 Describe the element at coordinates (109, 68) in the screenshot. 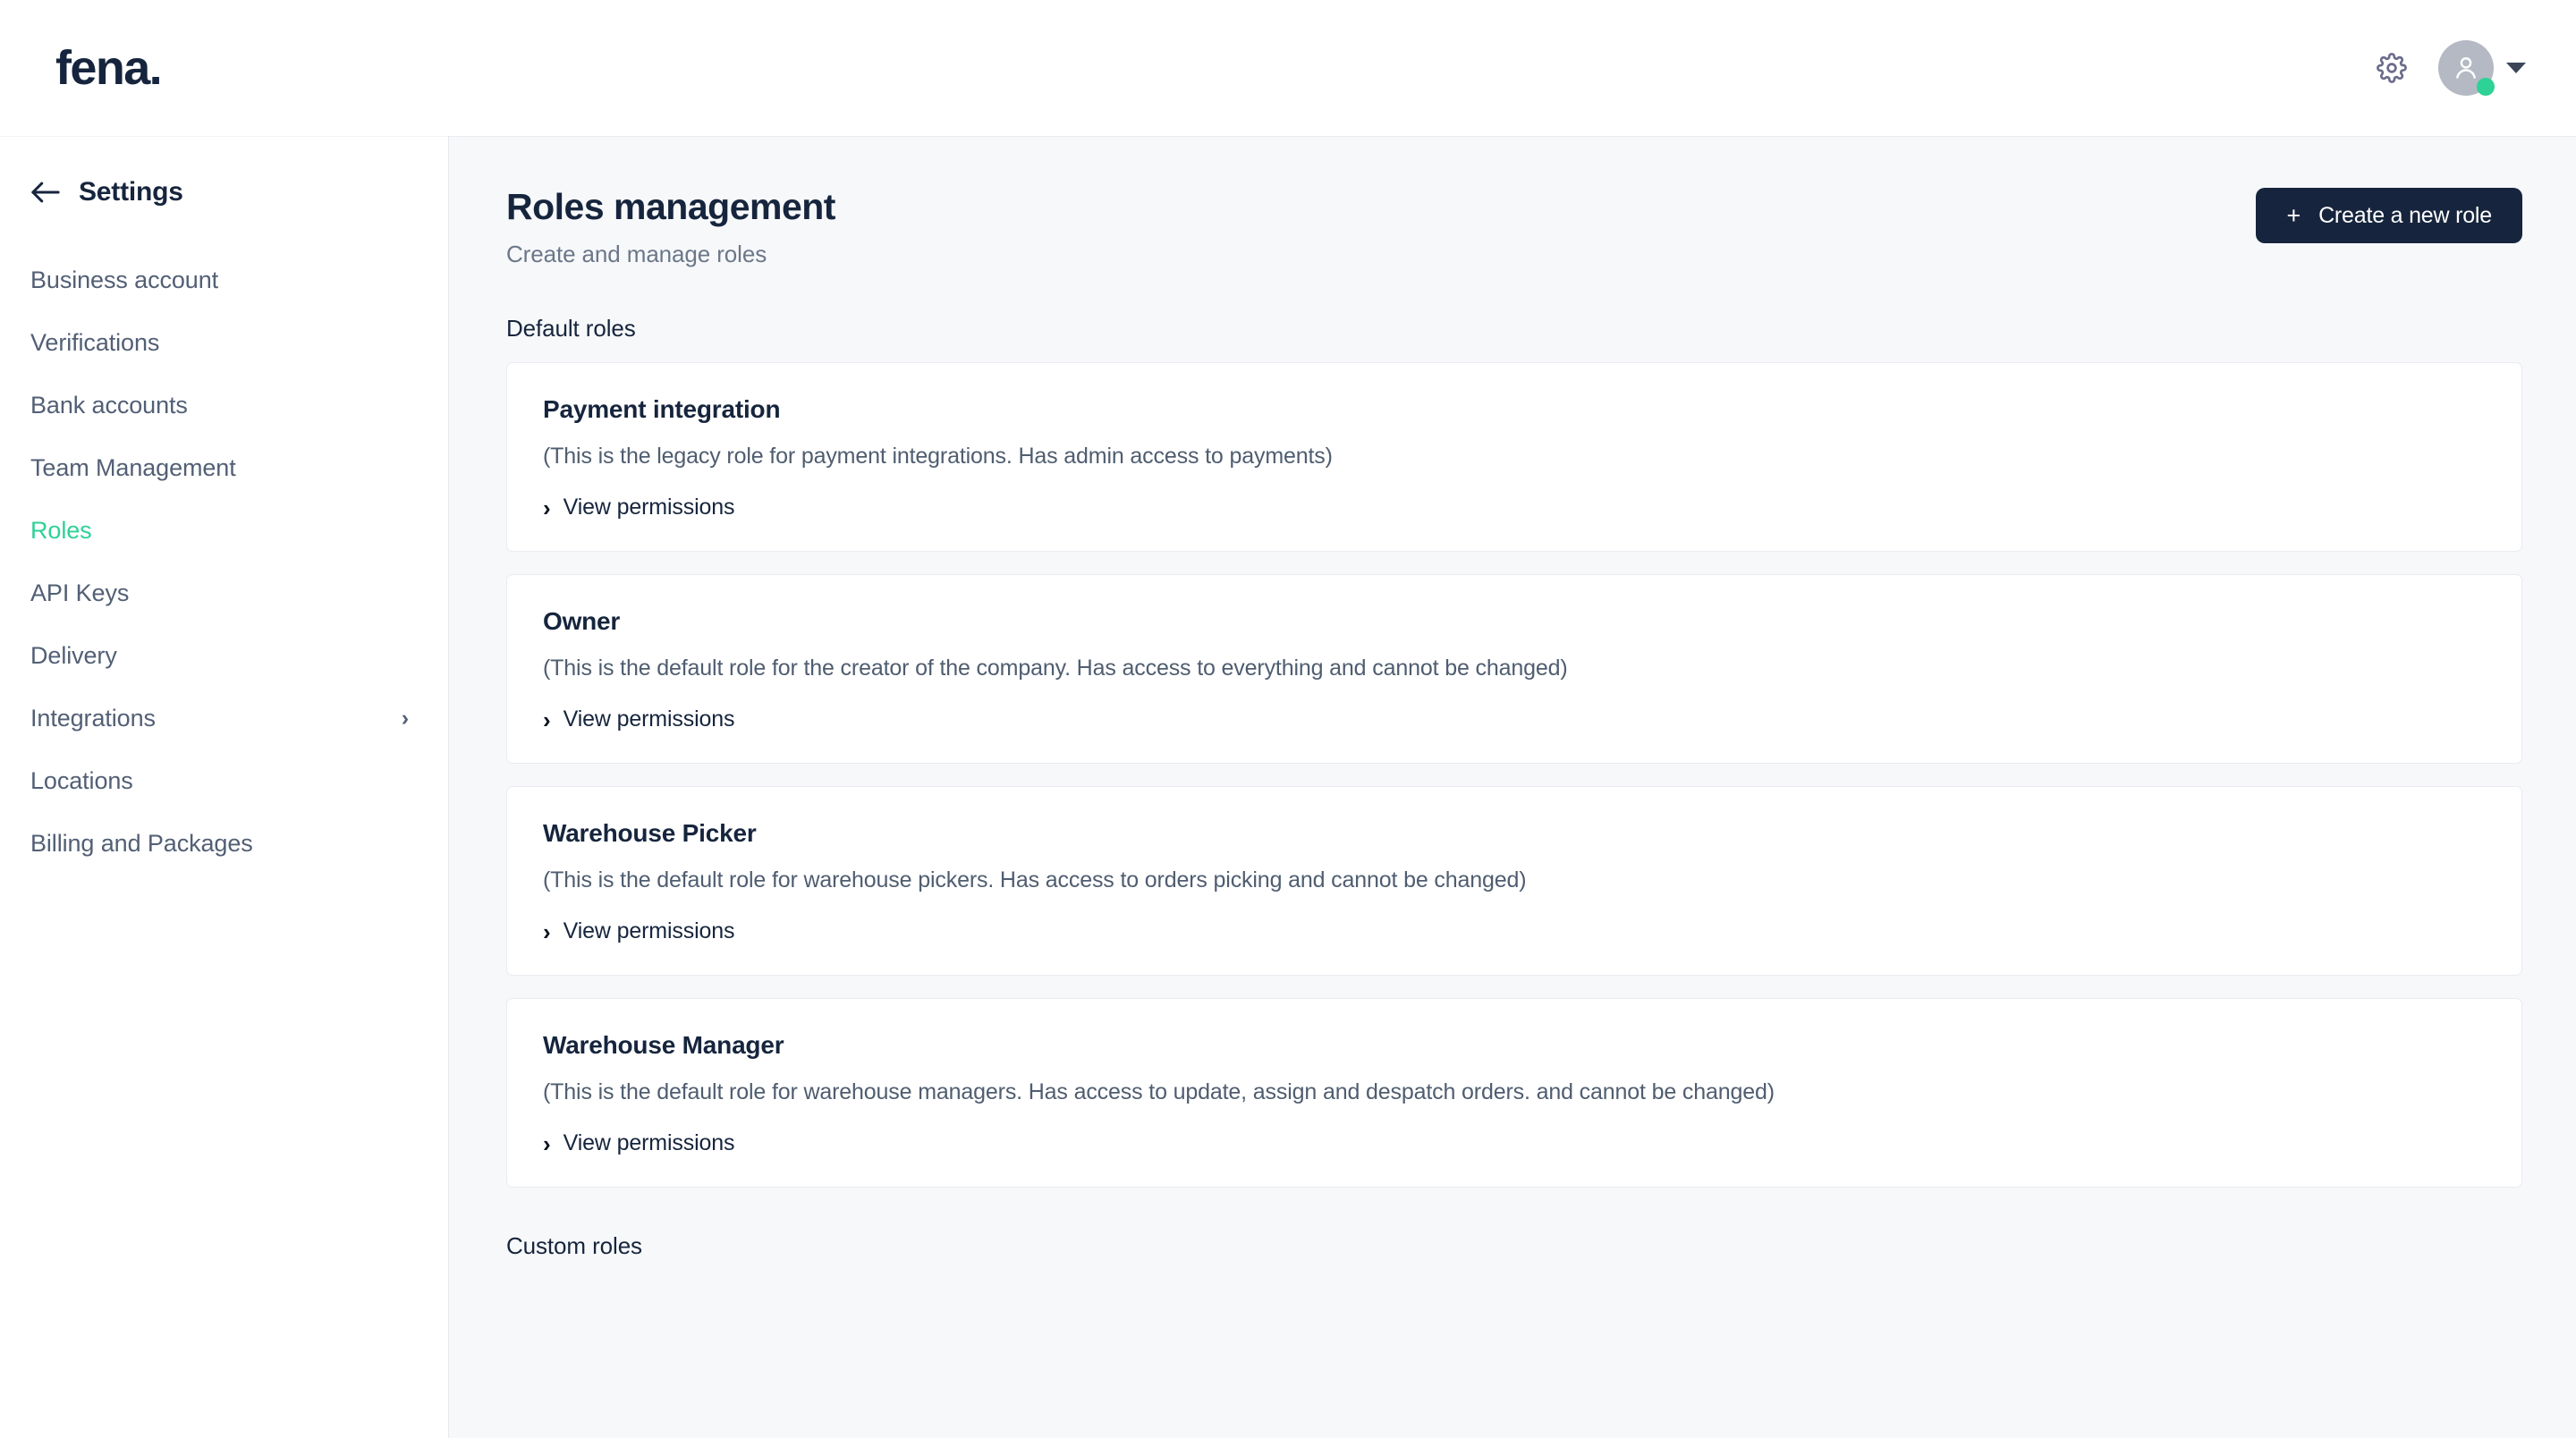

I see `brand-logo: fena.` at that location.